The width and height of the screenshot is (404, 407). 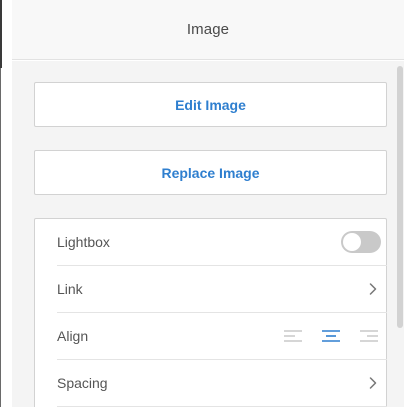 What do you see at coordinates (1, 34) in the screenshot?
I see `window-edge-top` at bounding box center [1, 34].